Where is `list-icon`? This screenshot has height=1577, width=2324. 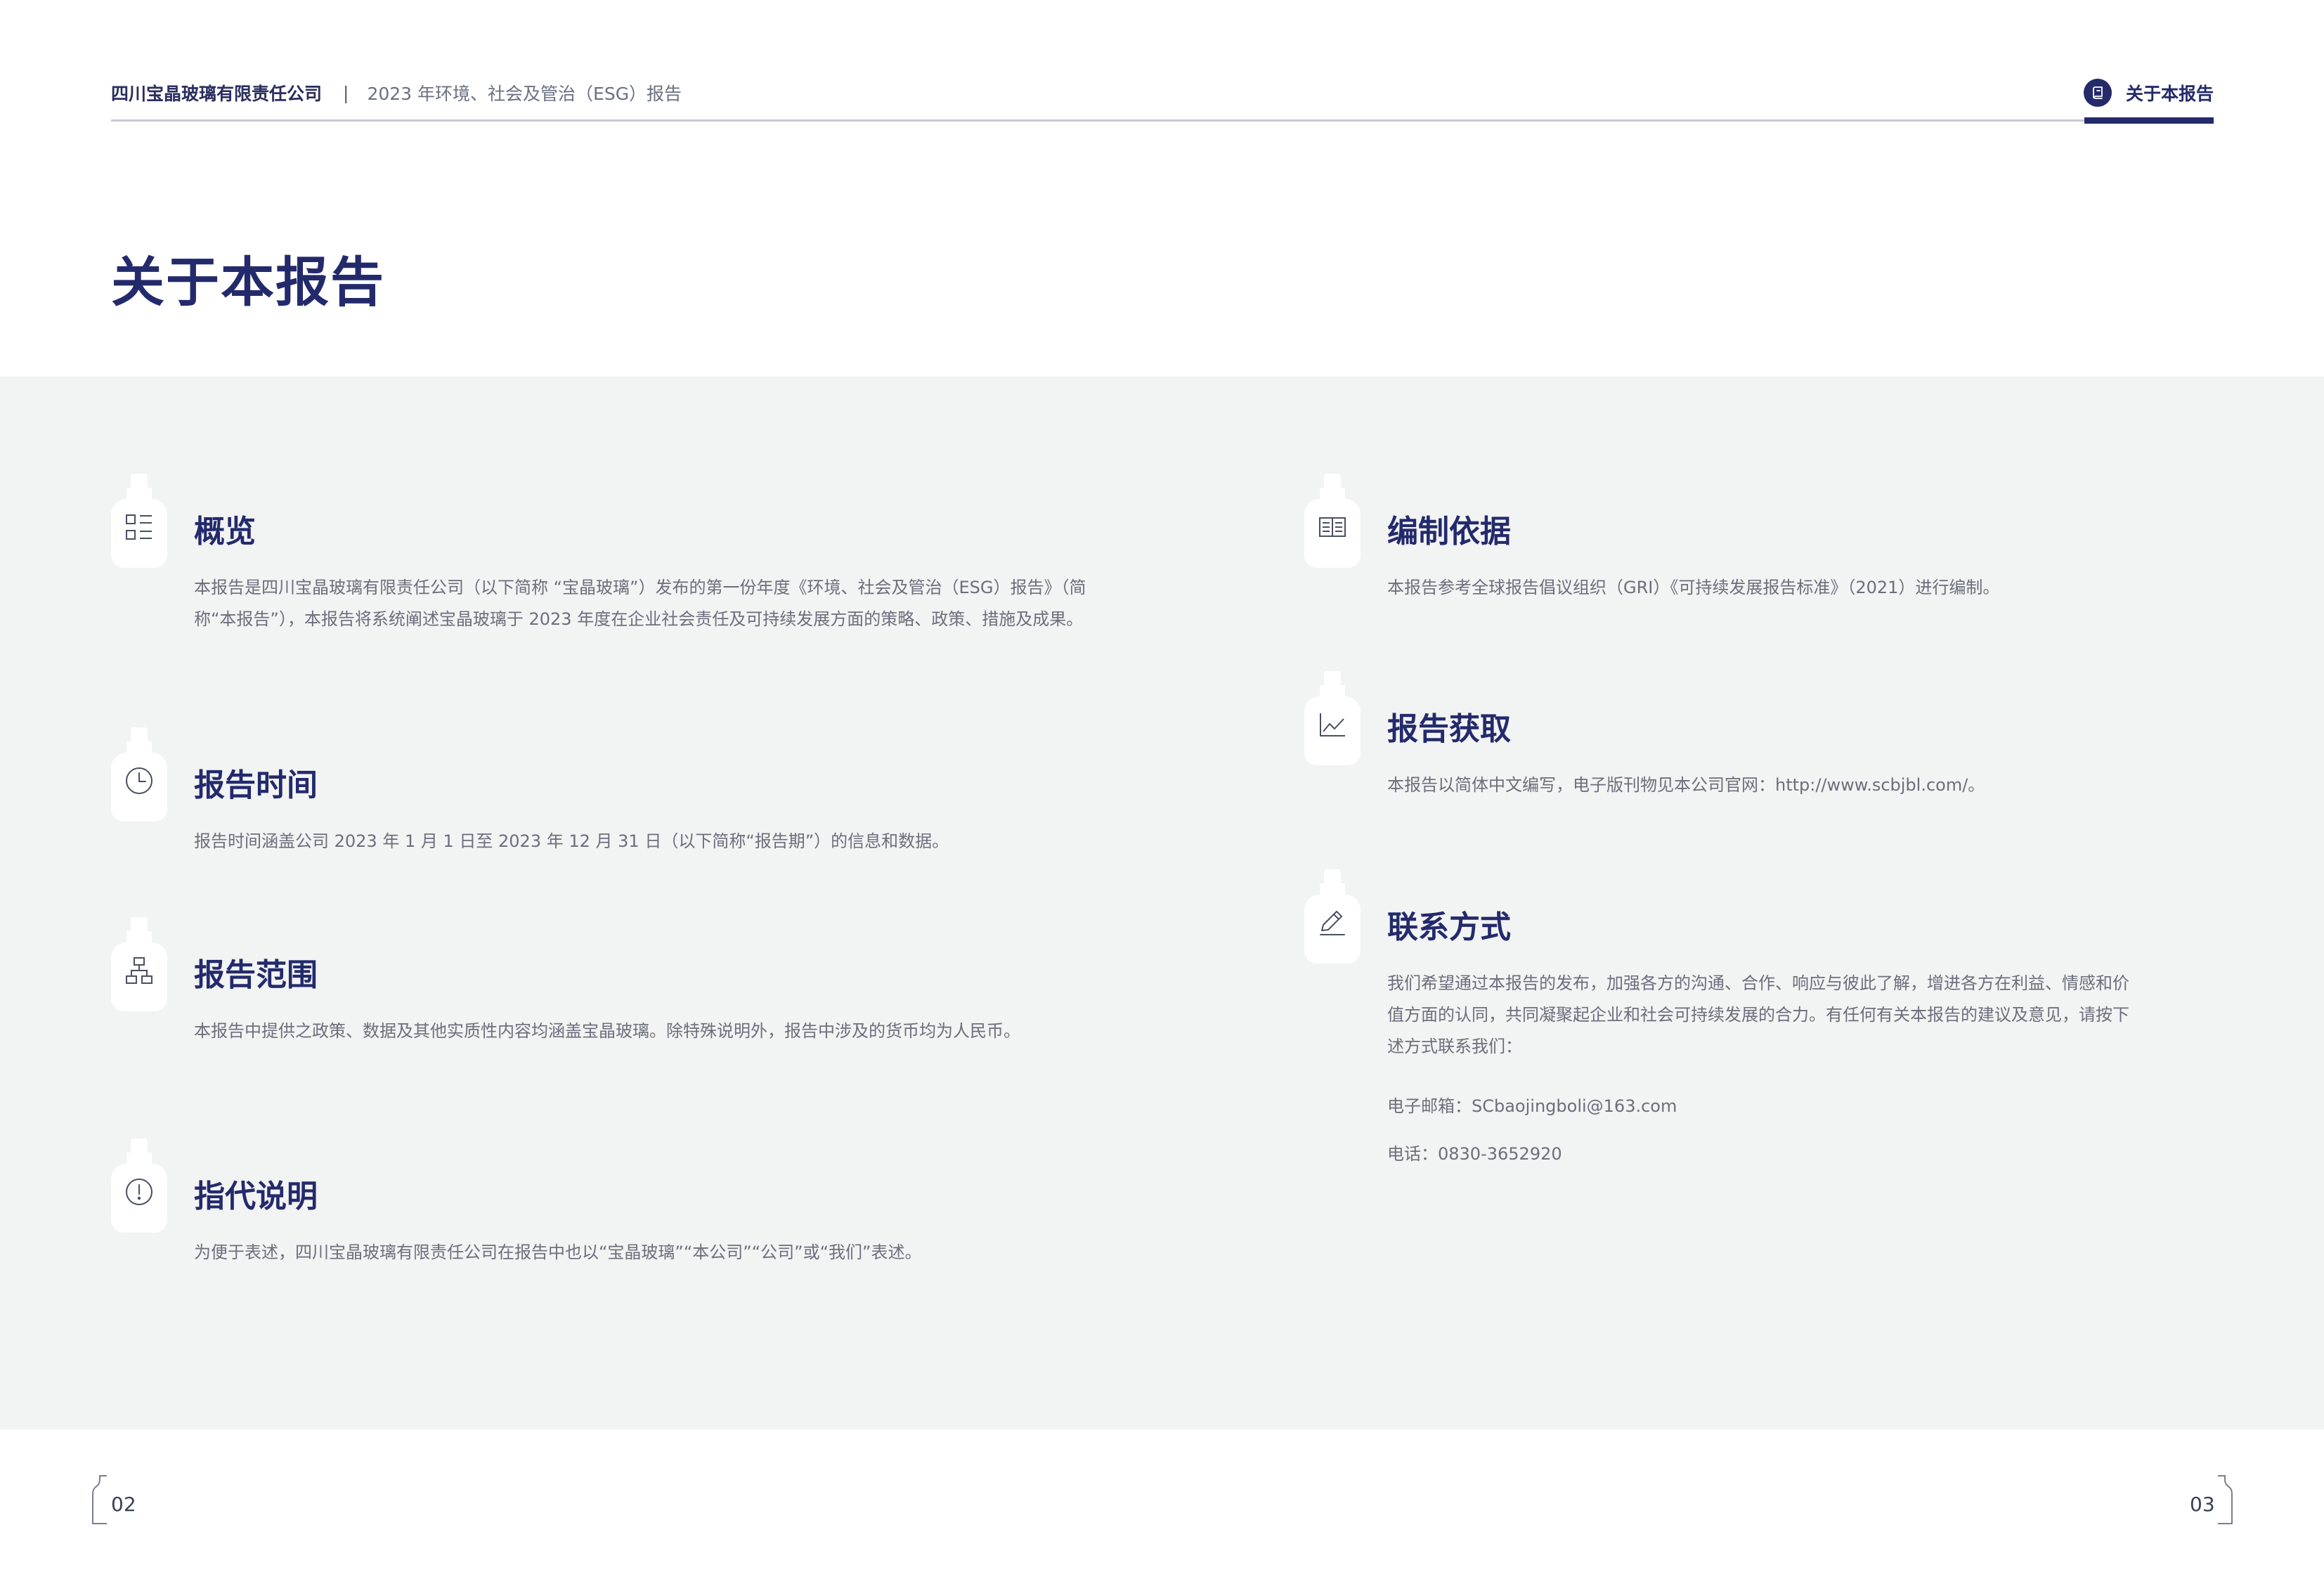 list-icon is located at coordinates (139, 527).